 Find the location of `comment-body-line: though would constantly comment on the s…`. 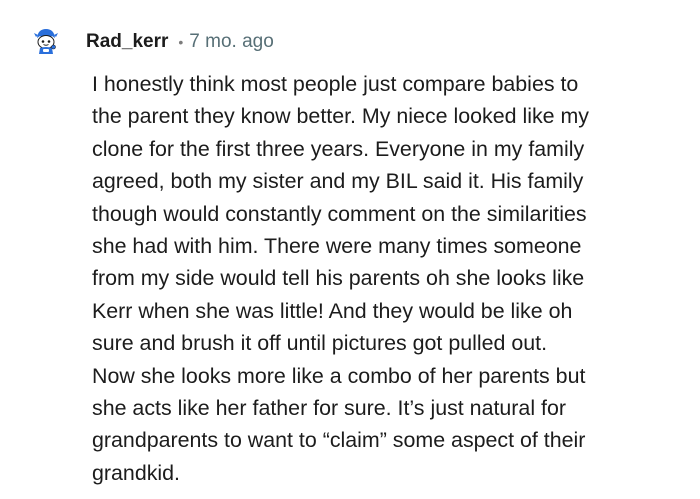

comment-body-line: though would constantly comment on the s… is located at coordinates (339, 213).